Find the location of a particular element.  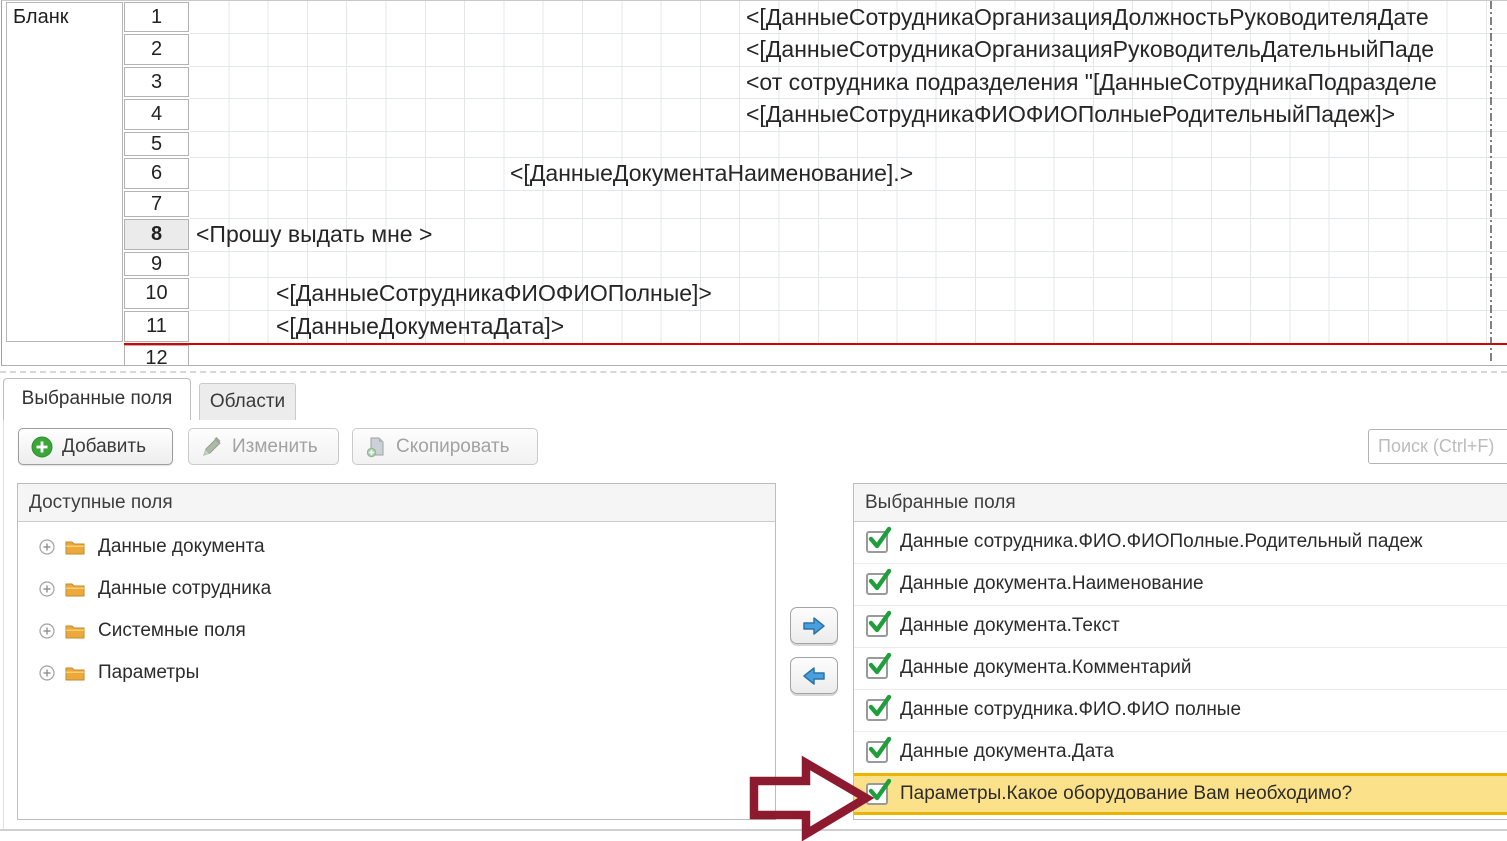

tree-item-system-fields: Системные поля is located at coordinates (396, 631).